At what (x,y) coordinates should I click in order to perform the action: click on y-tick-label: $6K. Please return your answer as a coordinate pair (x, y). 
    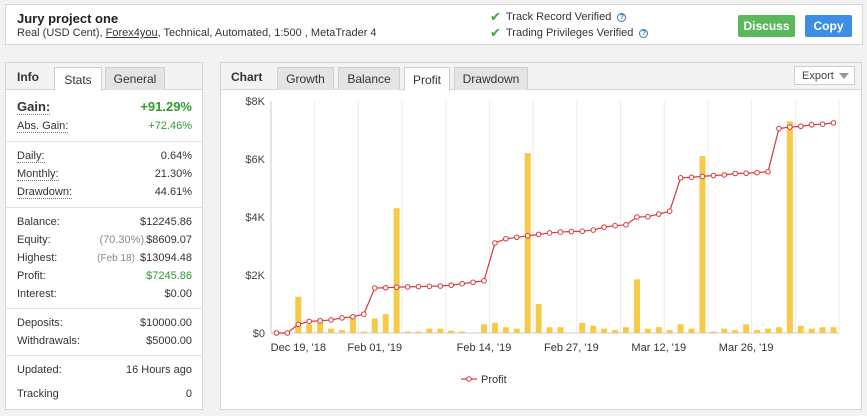
    Looking at the image, I should click on (255, 160).